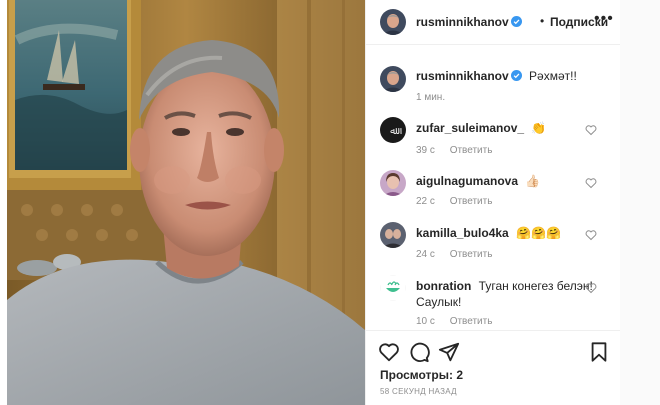  What do you see at coordinates (425, 254) in the screenshot?
I see `comment-time: 24 с` at bounding box center [425, 254].